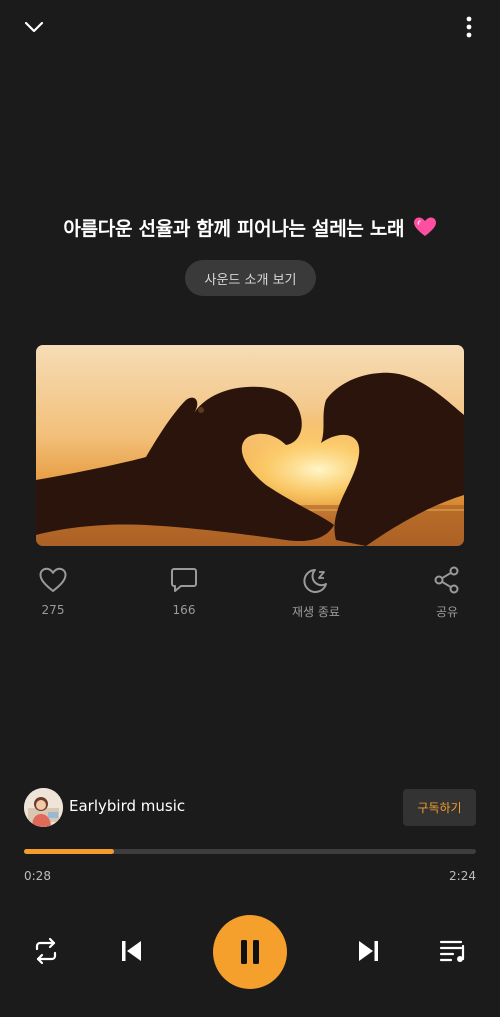  I want to click on heart-icon, so click(53, 580).